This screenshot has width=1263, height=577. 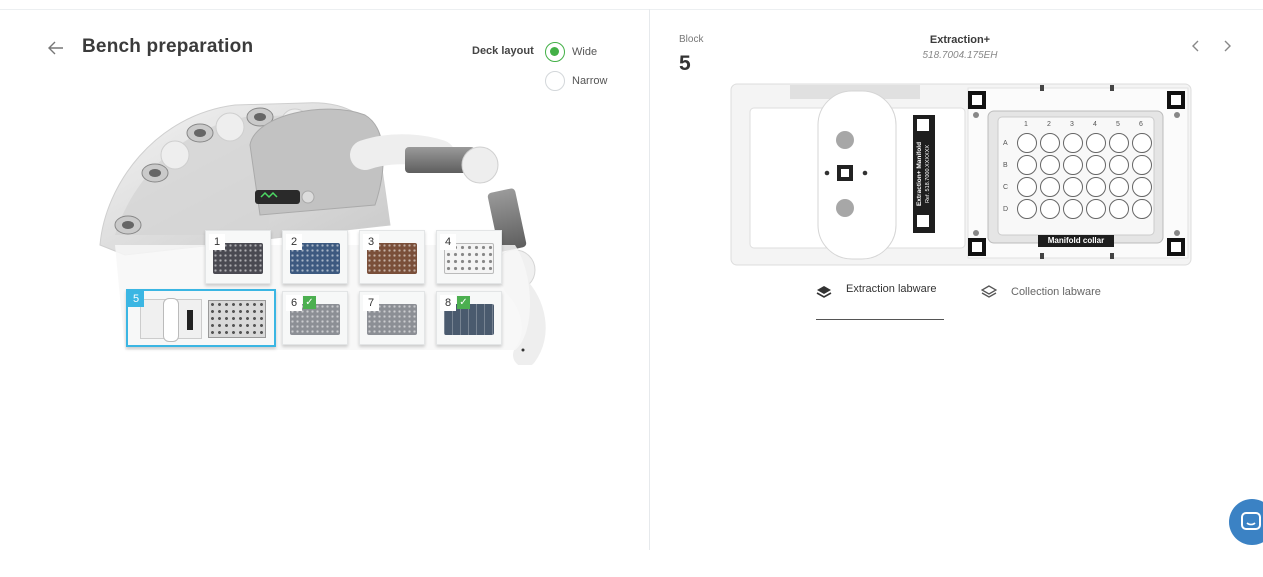 I want to click on slot-number: 5, so click(x=136, y=299).